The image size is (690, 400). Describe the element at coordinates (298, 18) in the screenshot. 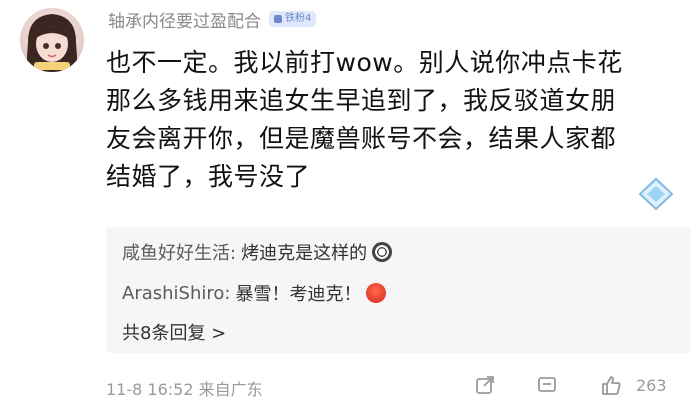

I see `badge-label: 铁粉4` at that location.